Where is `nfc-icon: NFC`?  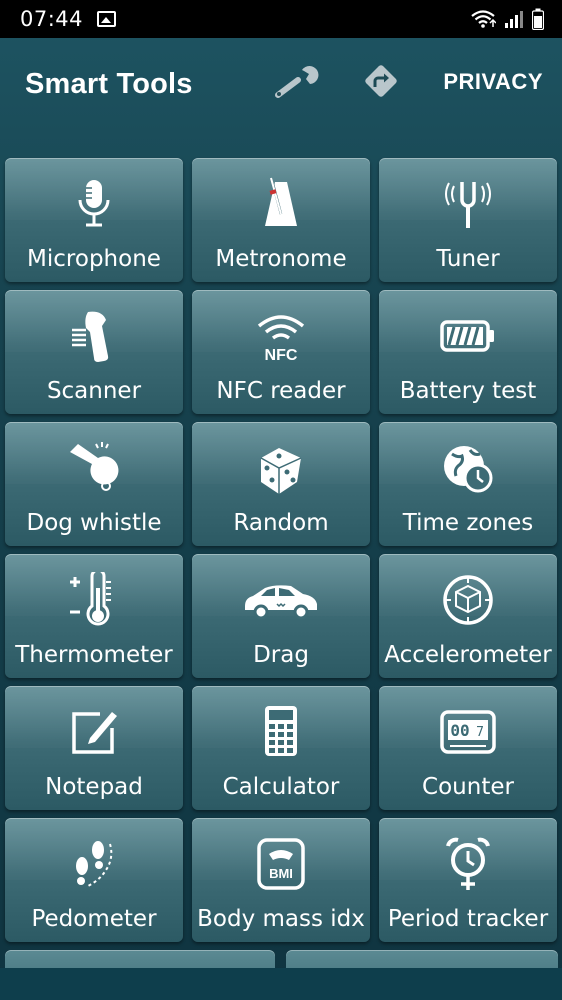
nfc-icon: NFC is located at coordinates (281, 339).